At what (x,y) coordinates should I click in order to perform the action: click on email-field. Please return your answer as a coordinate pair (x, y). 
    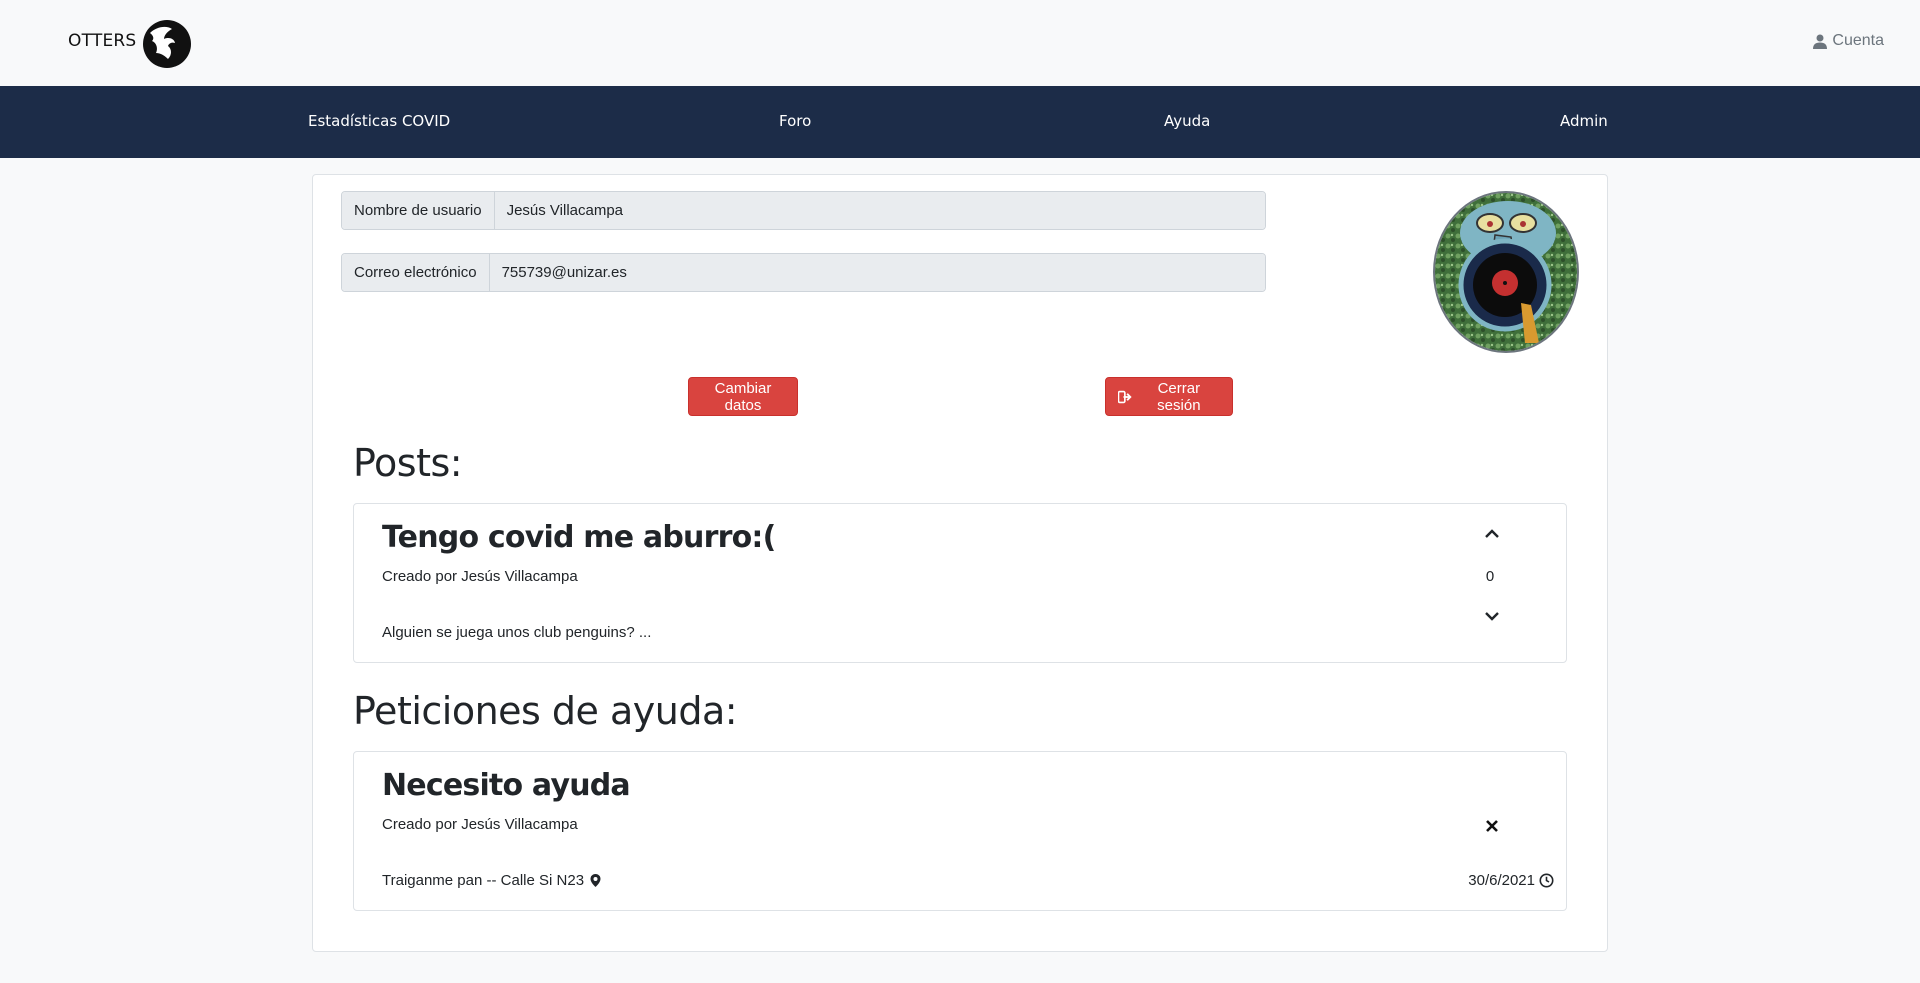
    Looking at the image, I should click on (877, 272).